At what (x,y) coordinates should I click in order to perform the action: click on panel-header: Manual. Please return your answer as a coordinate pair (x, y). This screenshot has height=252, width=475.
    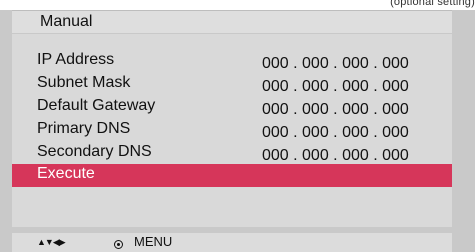
    Looking at the image, I should click on (232, 21).